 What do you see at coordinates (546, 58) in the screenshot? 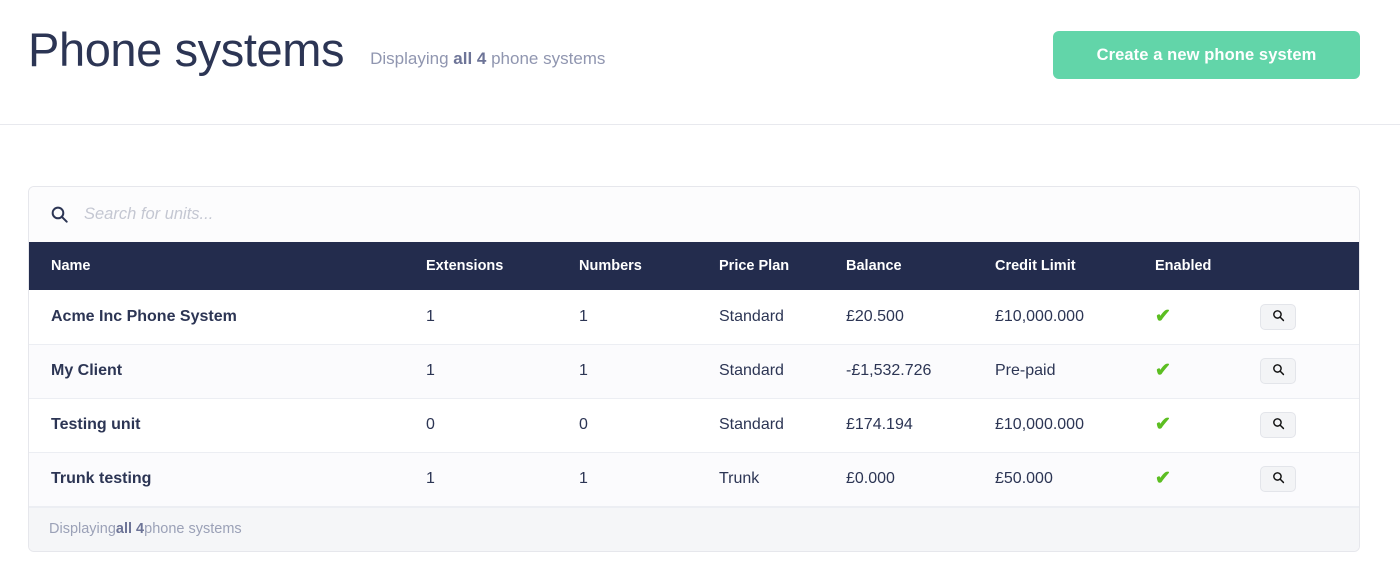
I see `page-subtitle-suffix: phone systems` at bounding box center [546, 58].